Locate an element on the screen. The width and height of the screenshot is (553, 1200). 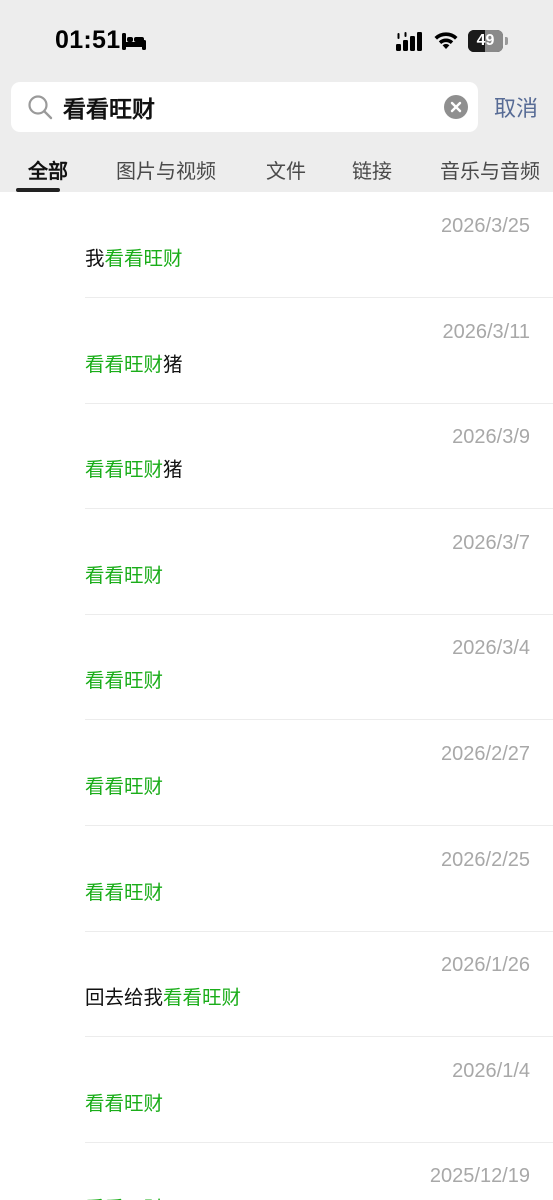
result-date: 2026/3/4 is located at coordinates (491, 648).